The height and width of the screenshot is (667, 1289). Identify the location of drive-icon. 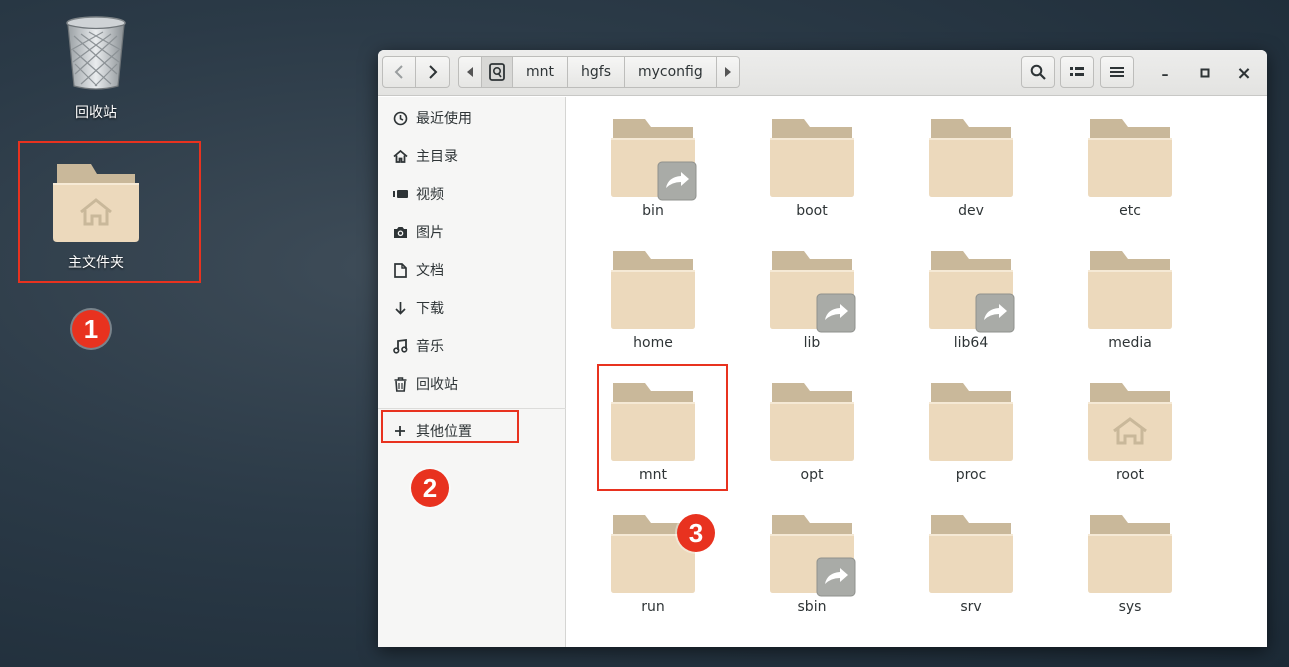
(497, 72).